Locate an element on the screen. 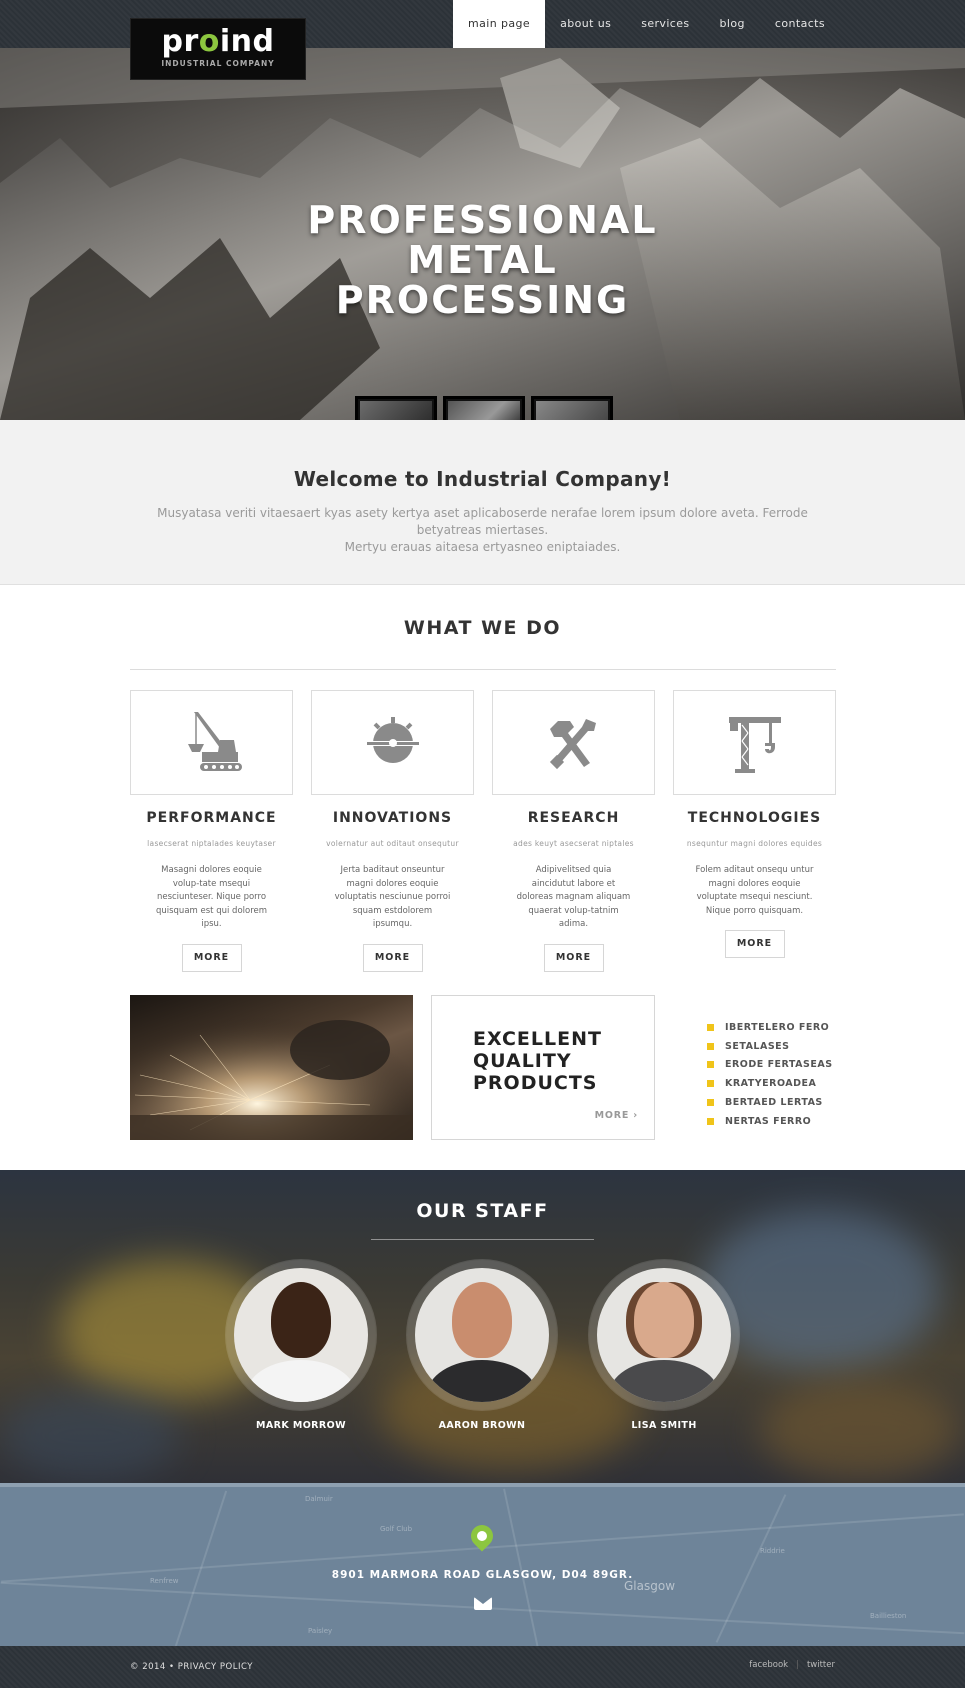 The image size is (965, 1688). crane-icon is located at coordinates (754, 744).